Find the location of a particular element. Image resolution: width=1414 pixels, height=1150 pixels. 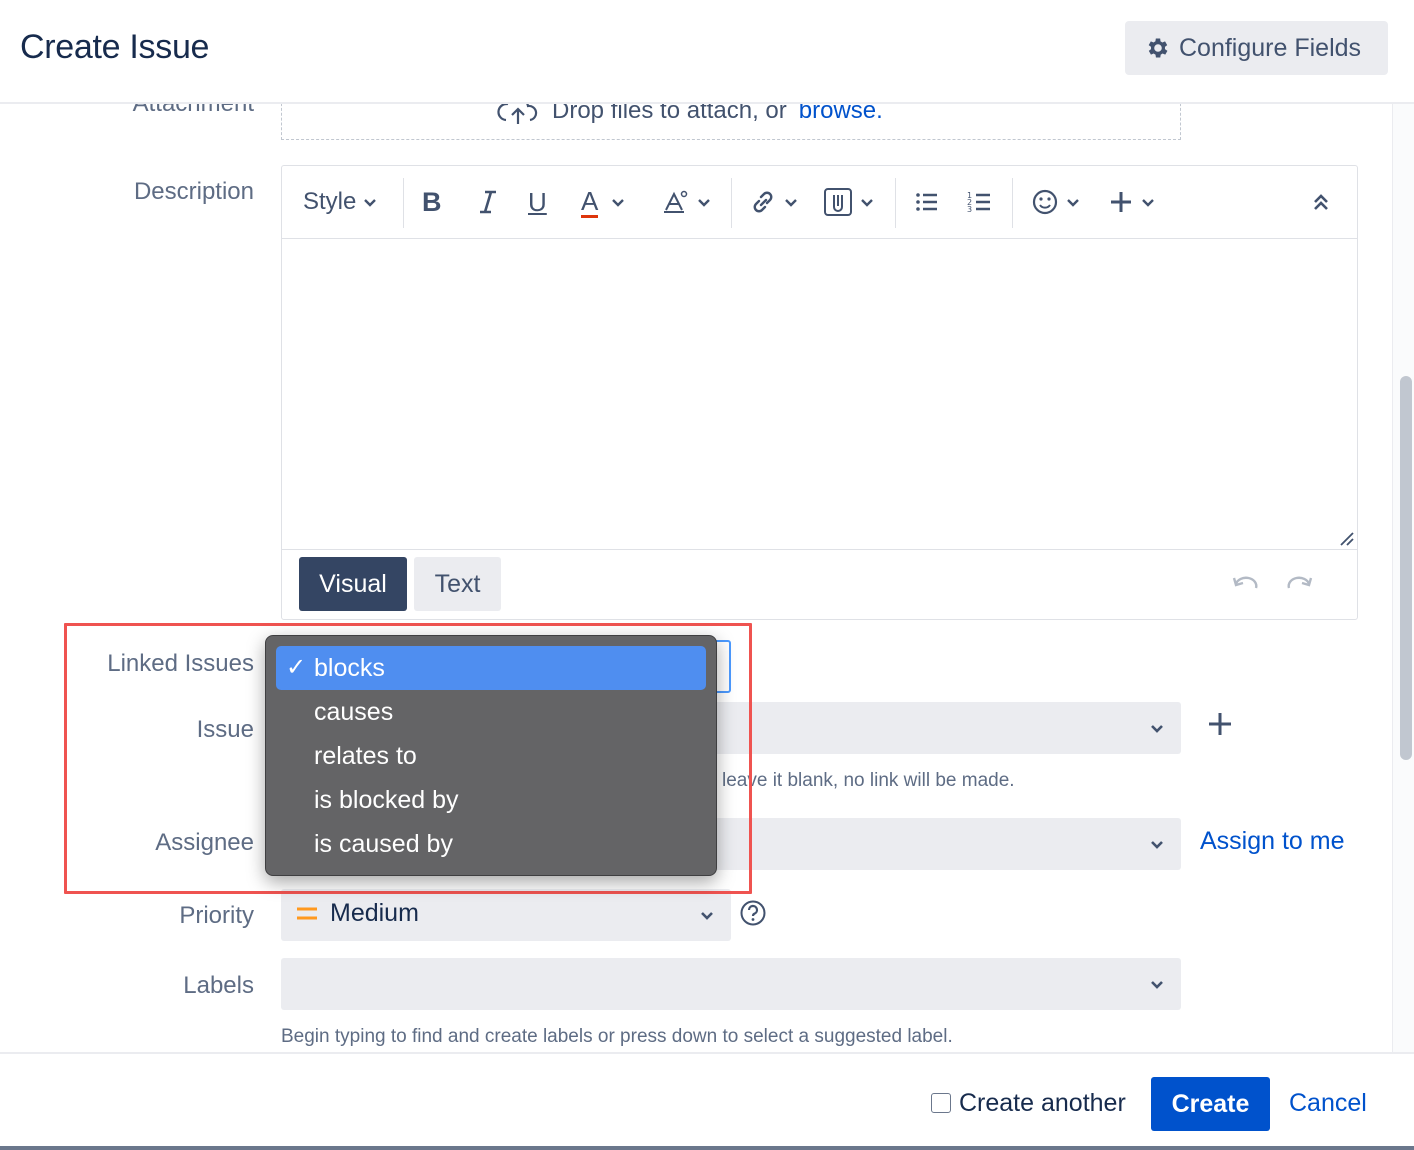

dropdown-option-relates-to: relates to is located at coordinates (491, 756).